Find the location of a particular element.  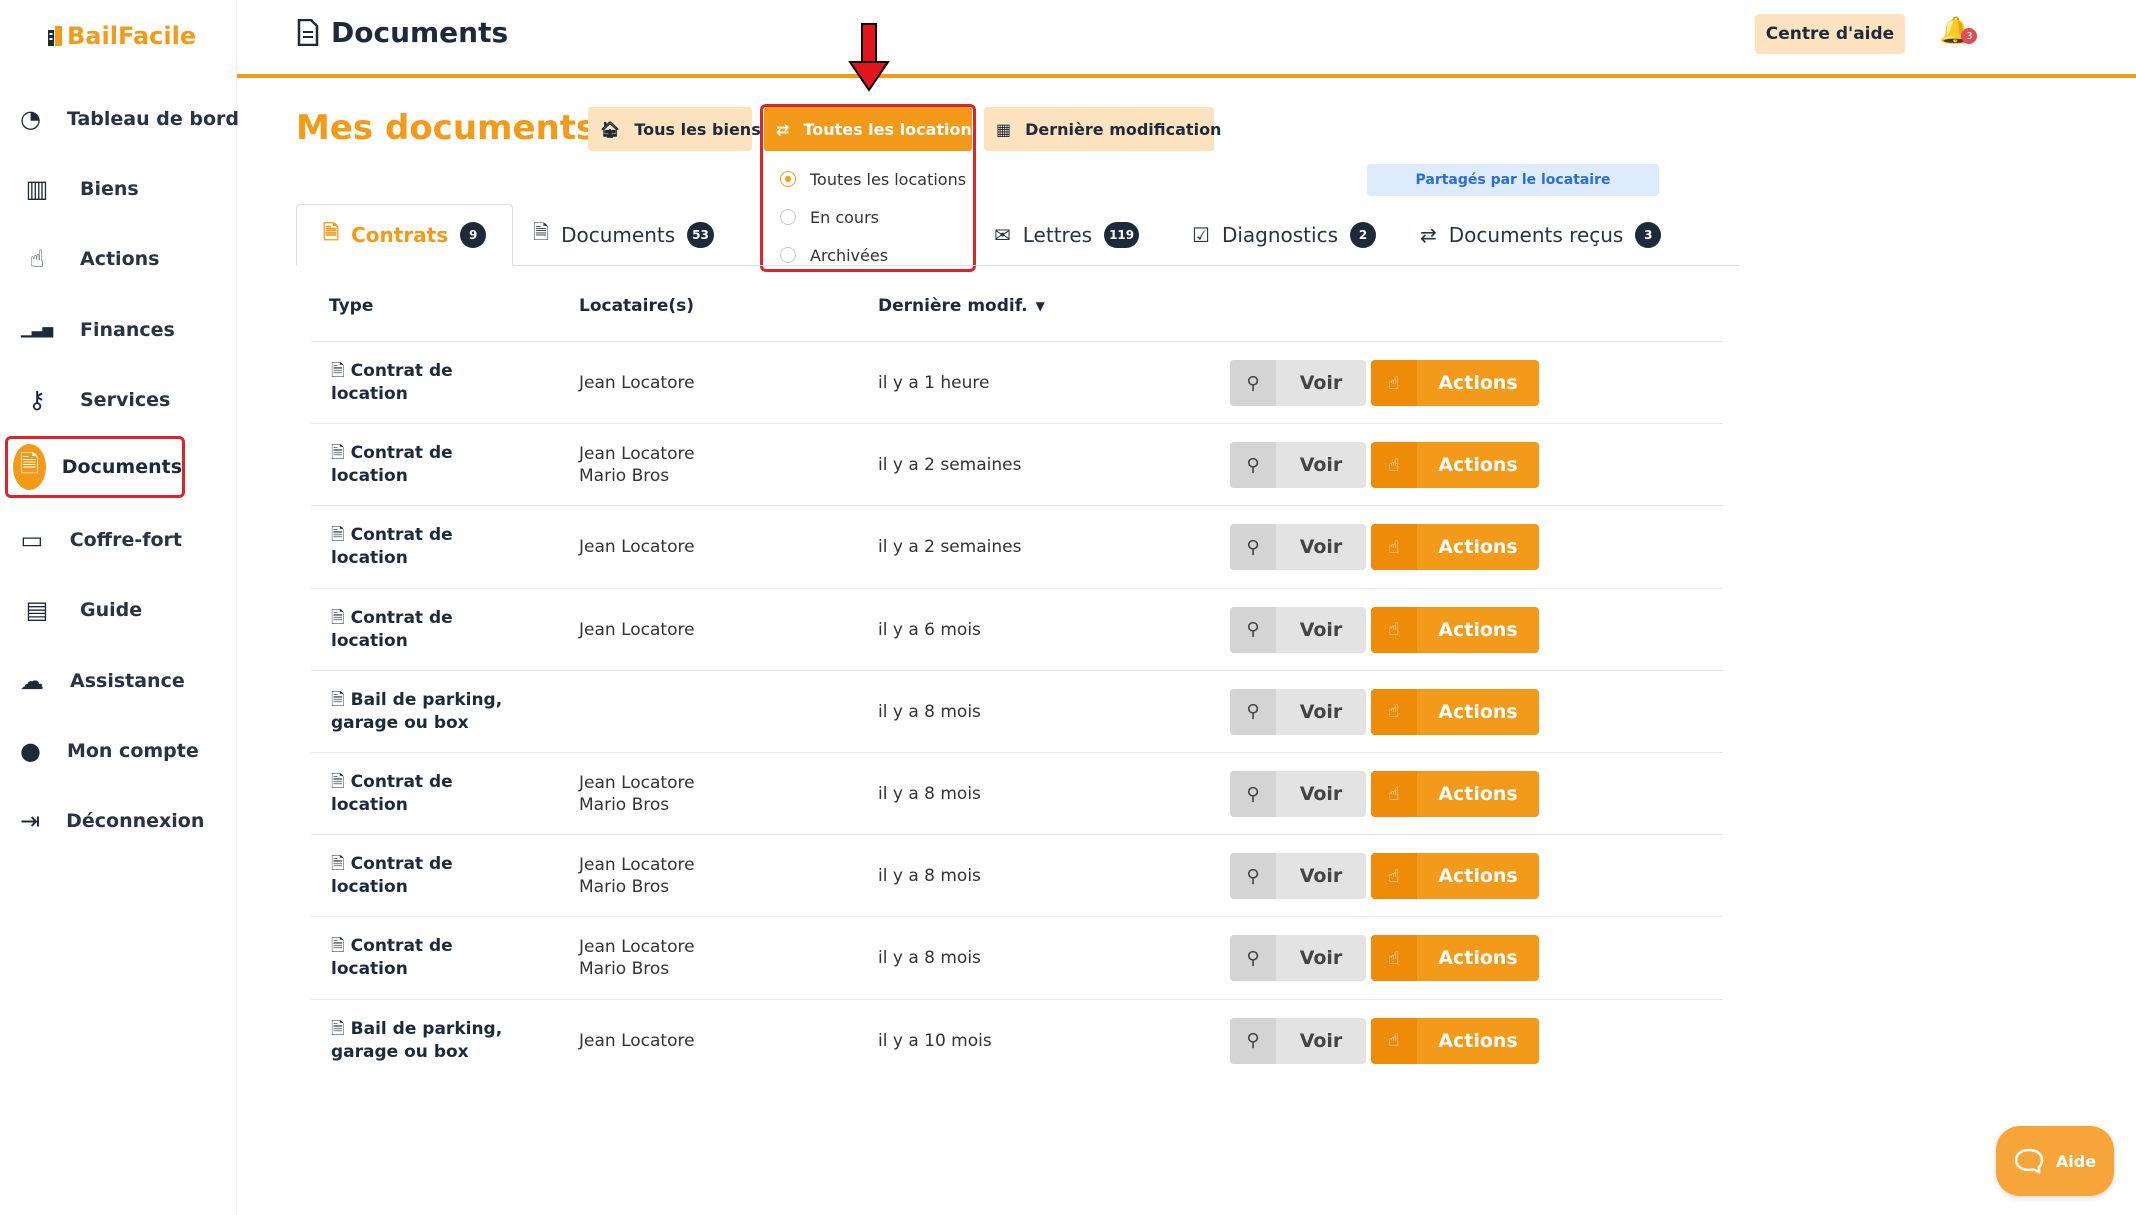

sidebar-item-label: Actions is located at coordinates (120, 259).